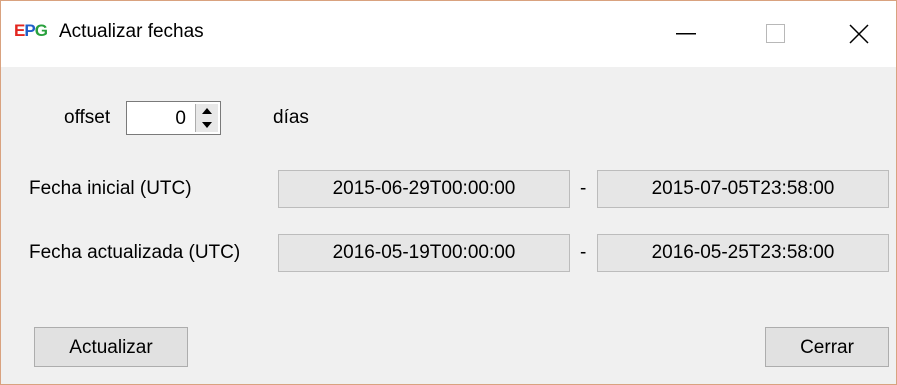 This screenshot has height=385, width=897. What do you see at coordinates (131, 31) in the screenshot?
I see `window-title: Actualizar fechas` at bounding box center [131, 31].